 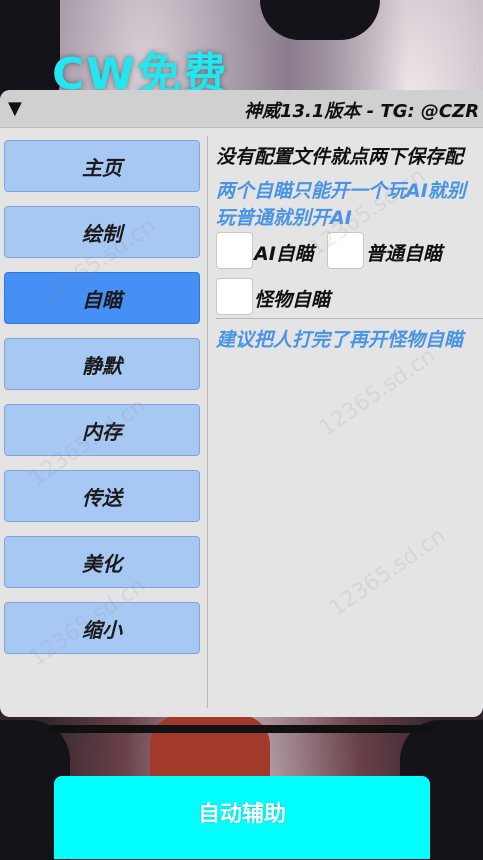 I want to click on panel-title: 神威13.1版本 - TG: @CZR, so click(x=362, y=111).